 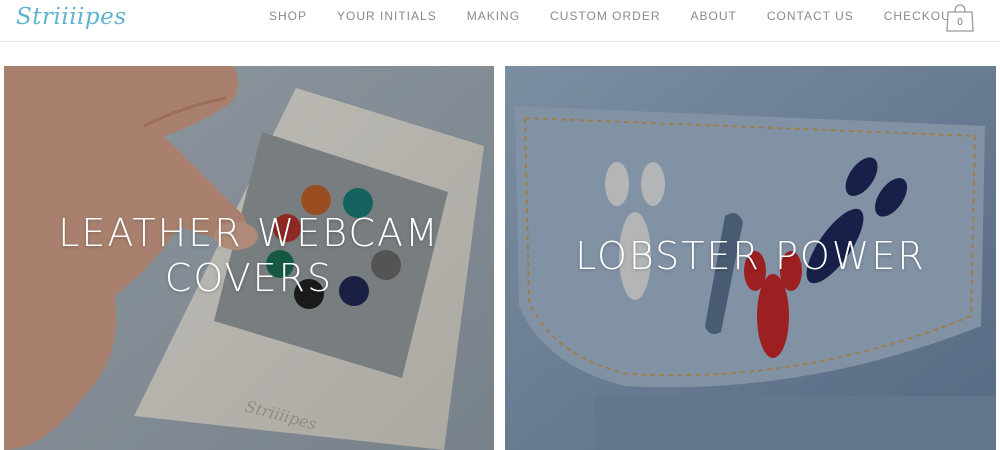 What do you see at coordinates (288, 16) in the screenshot?
I see `nav-shop: SHOP` at bounding box center [288, 16].